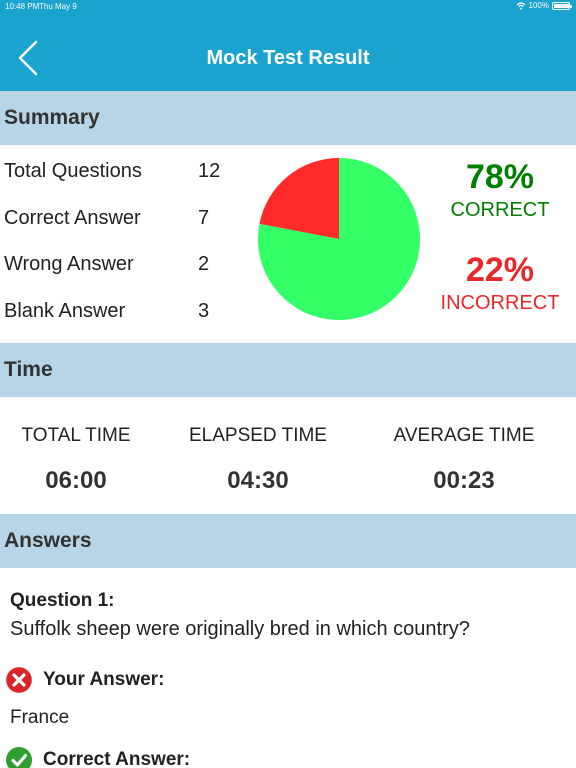 The image size is (576, 768). I want to click on your-answer-row: Your Answer:, so click(84, 680).